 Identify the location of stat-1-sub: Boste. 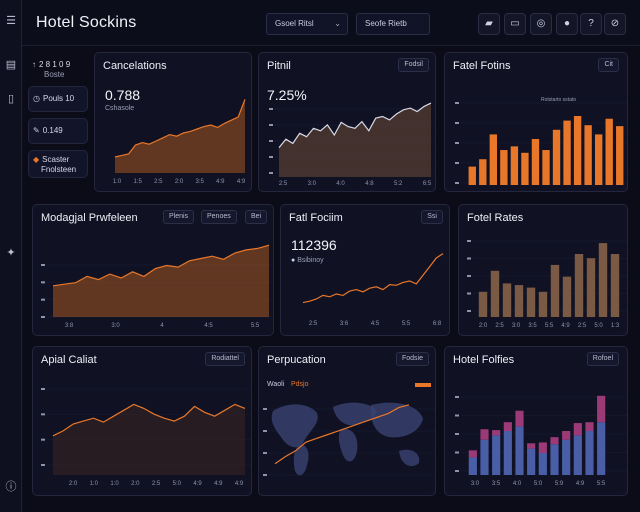
(54, 74).